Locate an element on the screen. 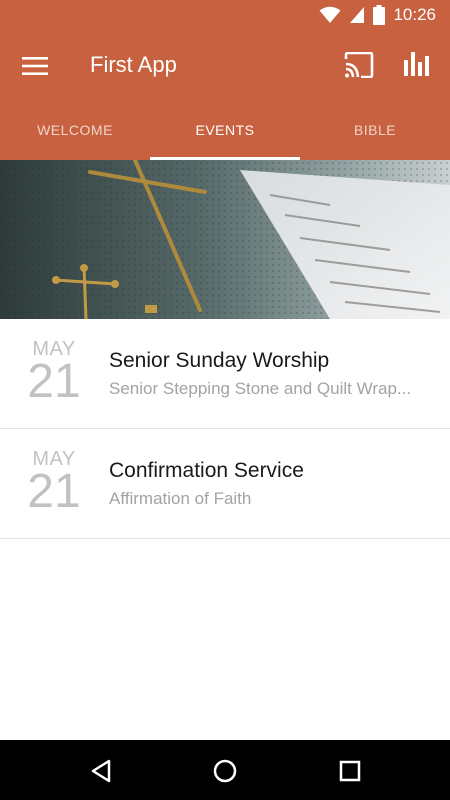  tab-welcome: WELCOME is located at coordinates (75, 130).